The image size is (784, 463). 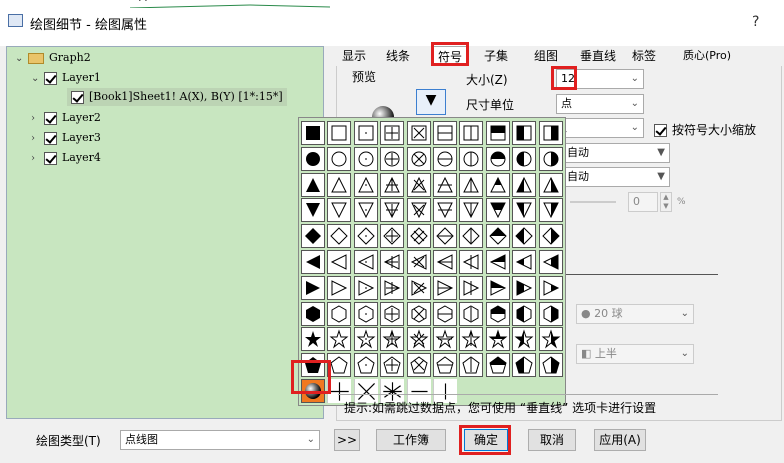 What do you see at coordinates (552, 440) in the screenshot?
I see `cancel-button: 取消` at bounding box center [552, 440].